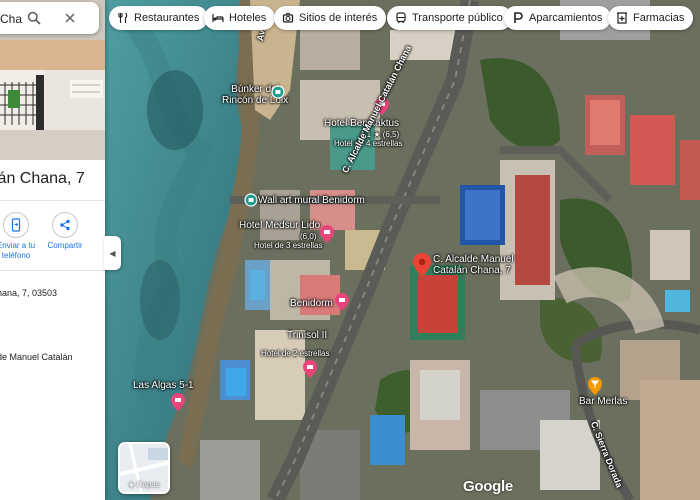 The height and width of the screenshot is (500, 700). Describe the element at coordinates (488, 486) in the screenshot. I see `google-logo: Google` at that location.